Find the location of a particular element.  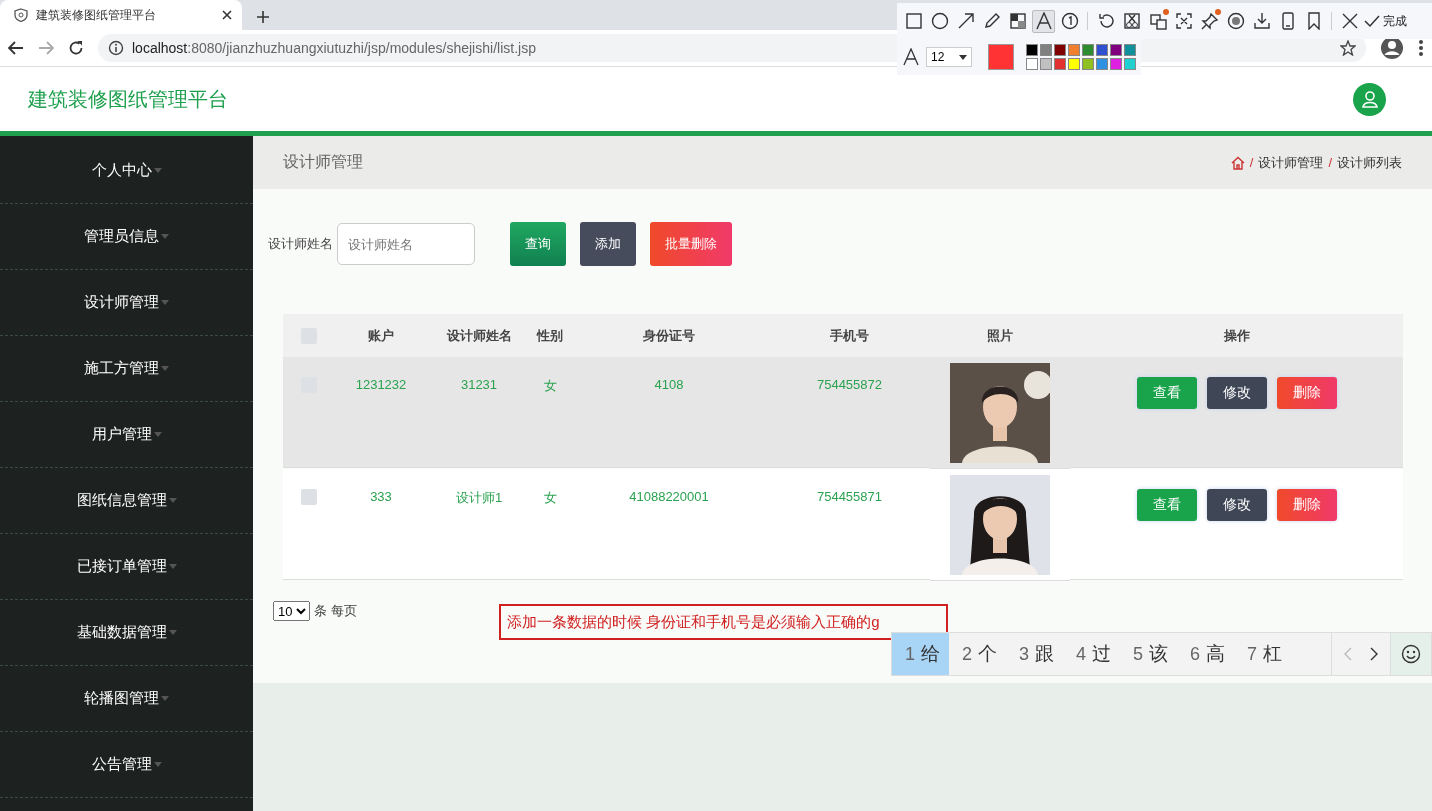

column-header: 身份证号 is located at coordinates (669, 335).